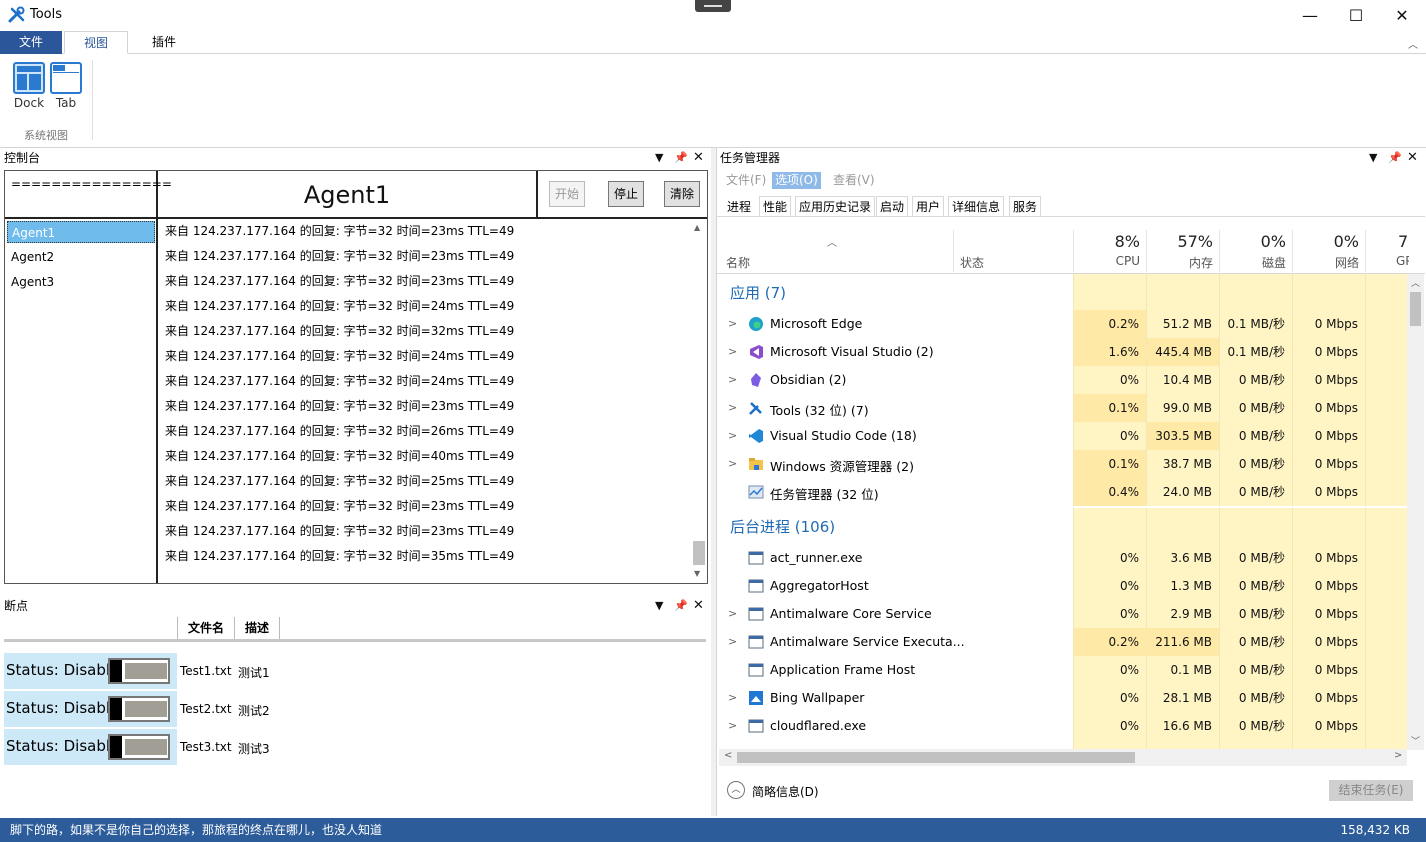 Image resolution: width=1426 pixels, height=842 pixels. What do you see at coordinates (1182, 292) in the screenshot?
I see `heat-cell` at bounding box center [1182, 292].